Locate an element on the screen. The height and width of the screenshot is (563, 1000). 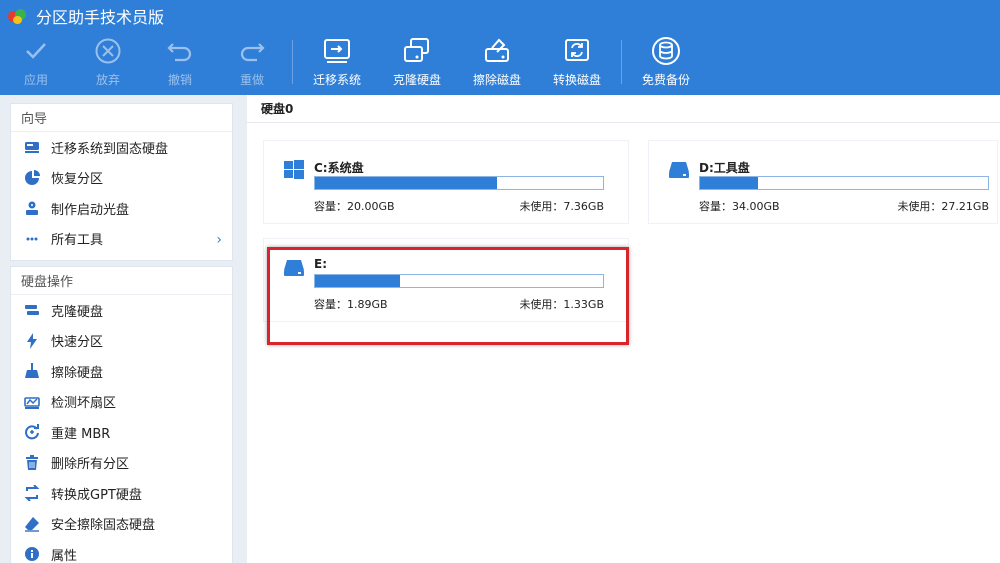
partition-card-d: D:工具盘 容量：34.00GB 未使用：27.21GB is located at coordinates (823, 182).